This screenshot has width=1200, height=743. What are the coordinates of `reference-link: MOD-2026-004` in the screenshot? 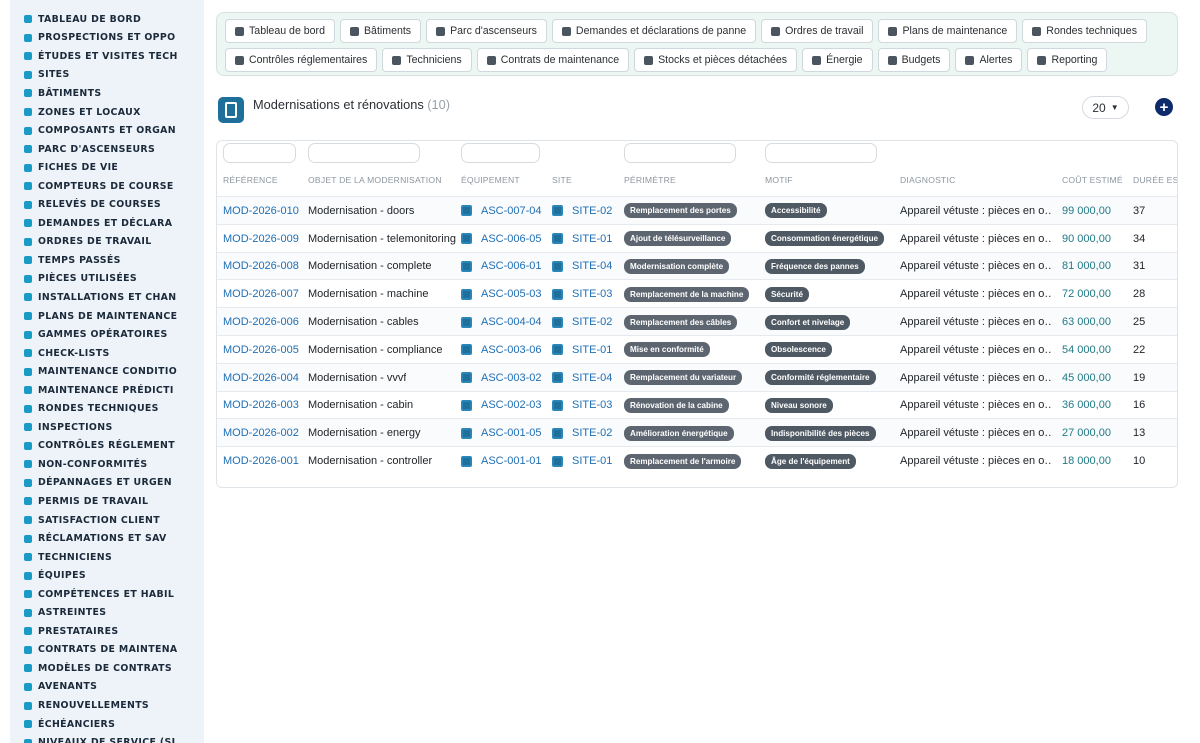 It's located at (261, 378).